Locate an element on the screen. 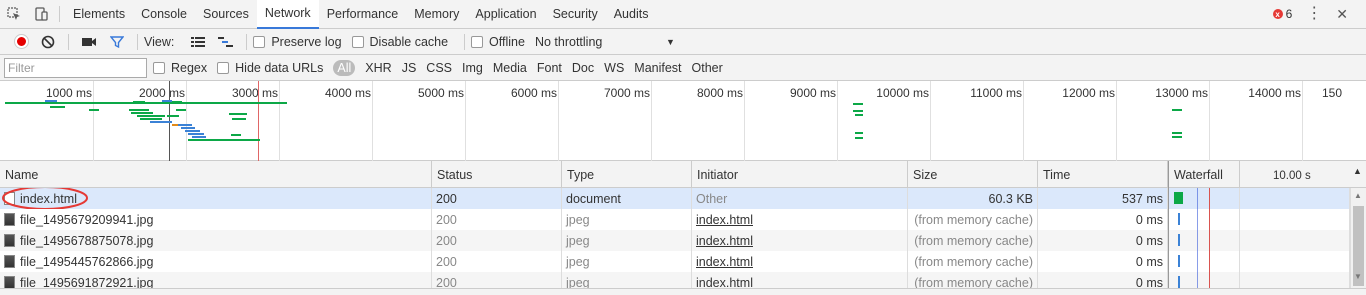 Image resolution: width=1366 pixels, height=295 pixels. filter-type-css: CSS is located at coordinates (439, 68).